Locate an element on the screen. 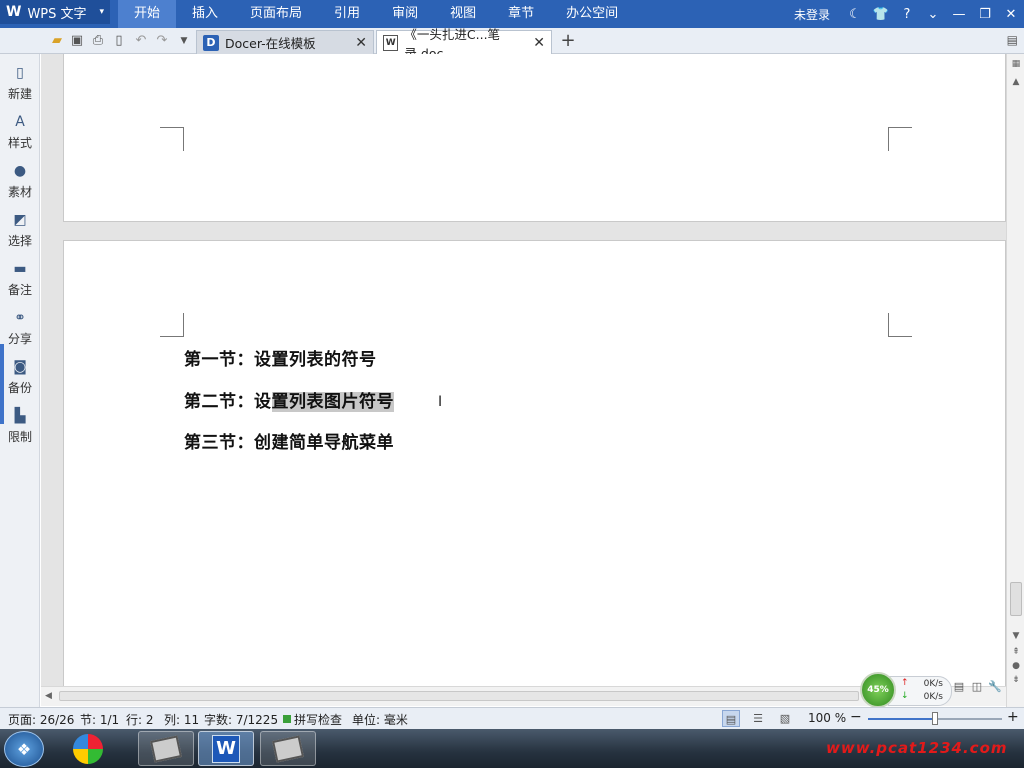 This screenshot has width=1024, height=768. sidebar-item-style: A 样式 is located at coordinates (20, 132).